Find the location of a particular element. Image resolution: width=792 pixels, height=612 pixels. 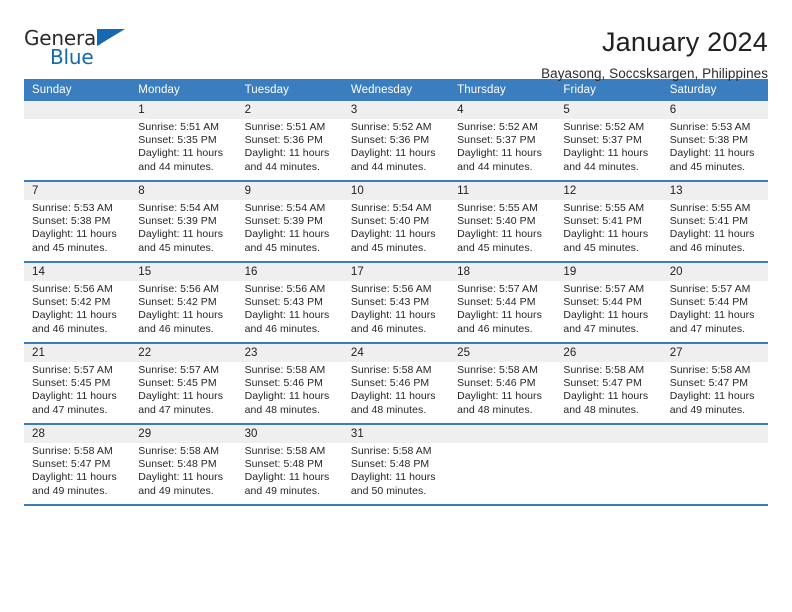

day-number: 5 is located at coordinates (608, 110).